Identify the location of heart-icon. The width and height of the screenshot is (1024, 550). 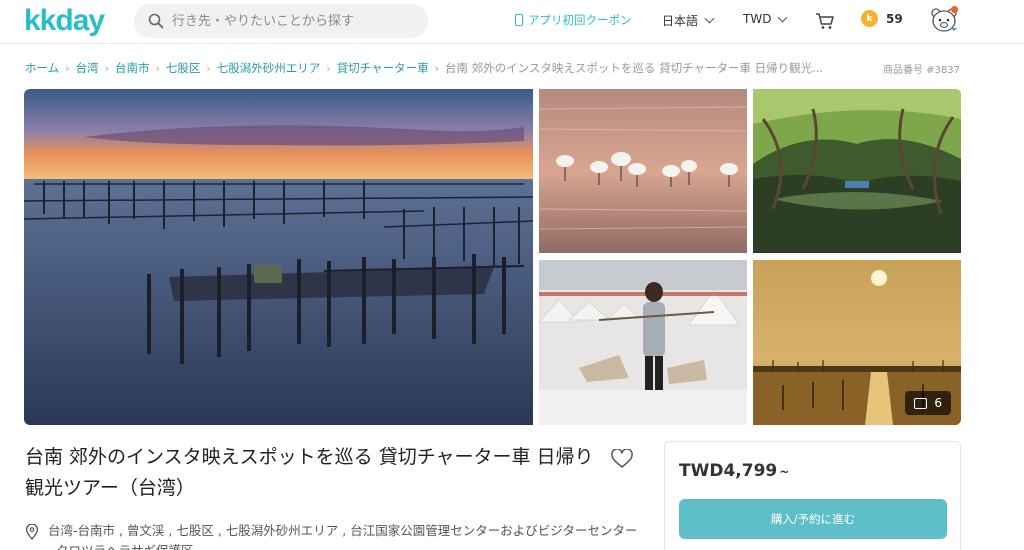
(622, 459).